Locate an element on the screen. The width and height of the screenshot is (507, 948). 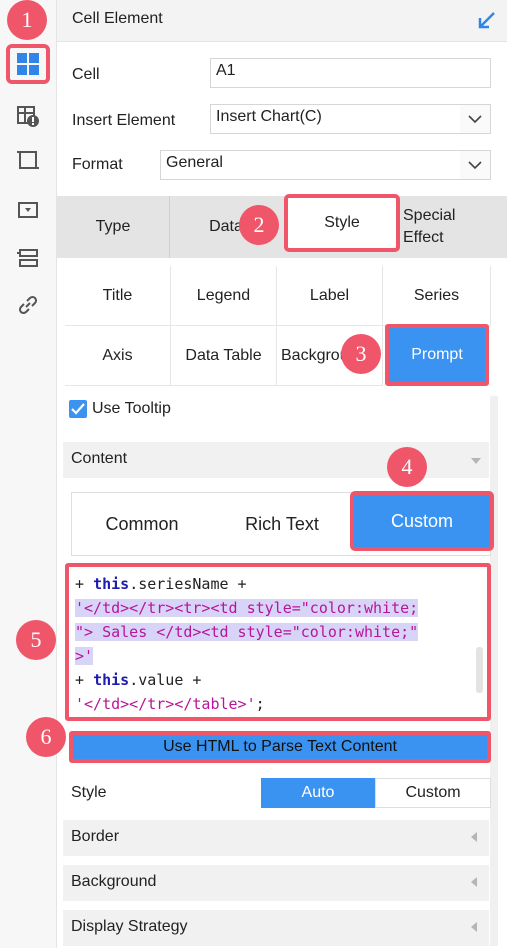
grid-tab-title: Title is located at coordinates (118, 296).